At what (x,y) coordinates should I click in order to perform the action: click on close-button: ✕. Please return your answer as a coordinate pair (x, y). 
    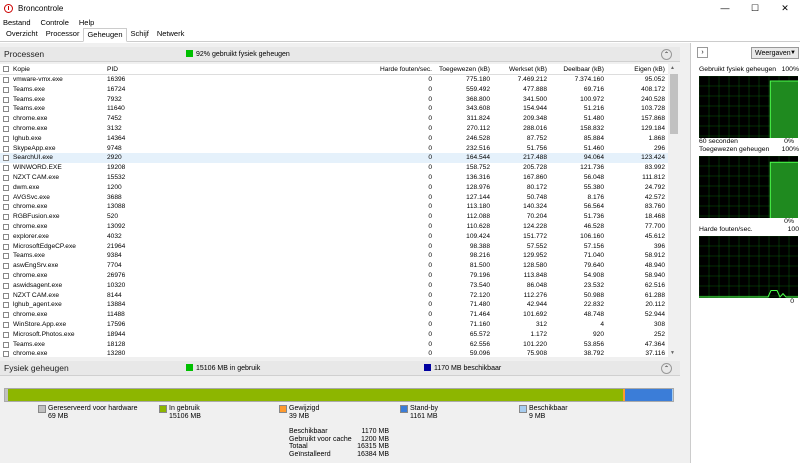
    Looking at the image, I should click on (785, 8).